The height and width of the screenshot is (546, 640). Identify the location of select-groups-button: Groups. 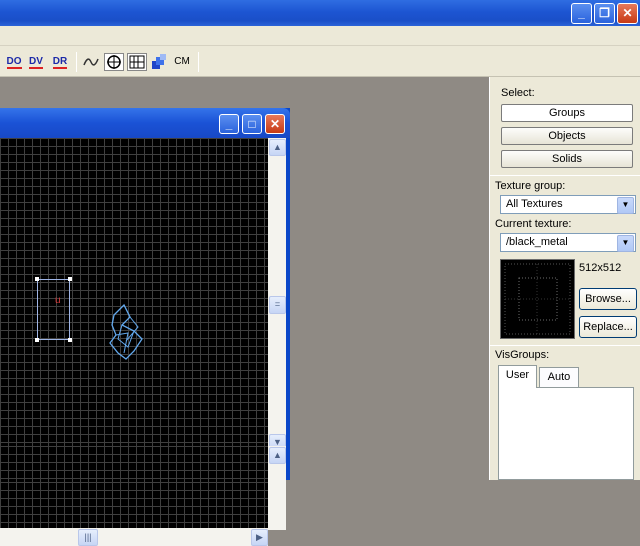
(567, 113).